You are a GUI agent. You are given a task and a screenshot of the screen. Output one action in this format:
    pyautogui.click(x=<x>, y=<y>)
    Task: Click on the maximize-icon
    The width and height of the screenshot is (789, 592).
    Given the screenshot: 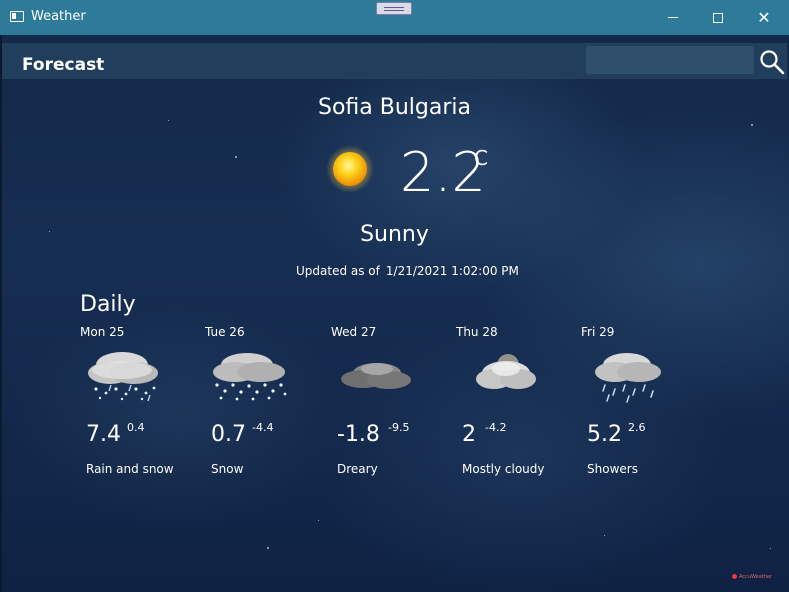 What is the action you would take?
    pyautogui.click(x=718, y=17)
    